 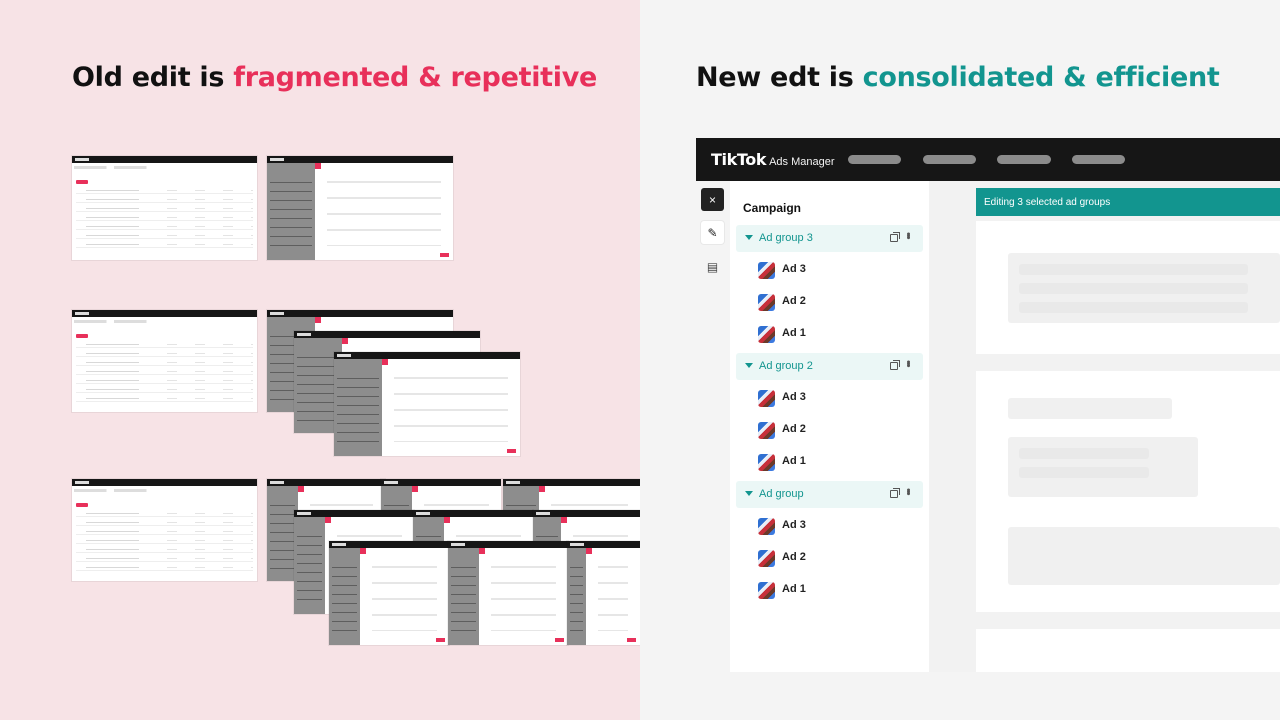 I want to click on tree-ad-group-2: Ad group 2 •••, so click(x=829, y=366).